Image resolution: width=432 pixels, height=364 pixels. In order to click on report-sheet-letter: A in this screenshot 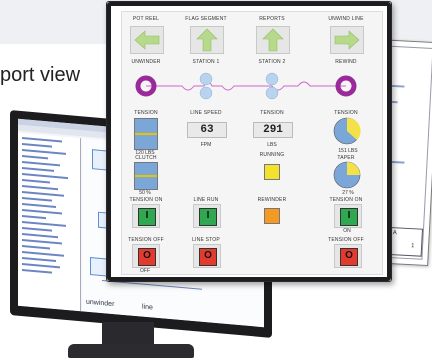, I will do `click(394, 233)`.